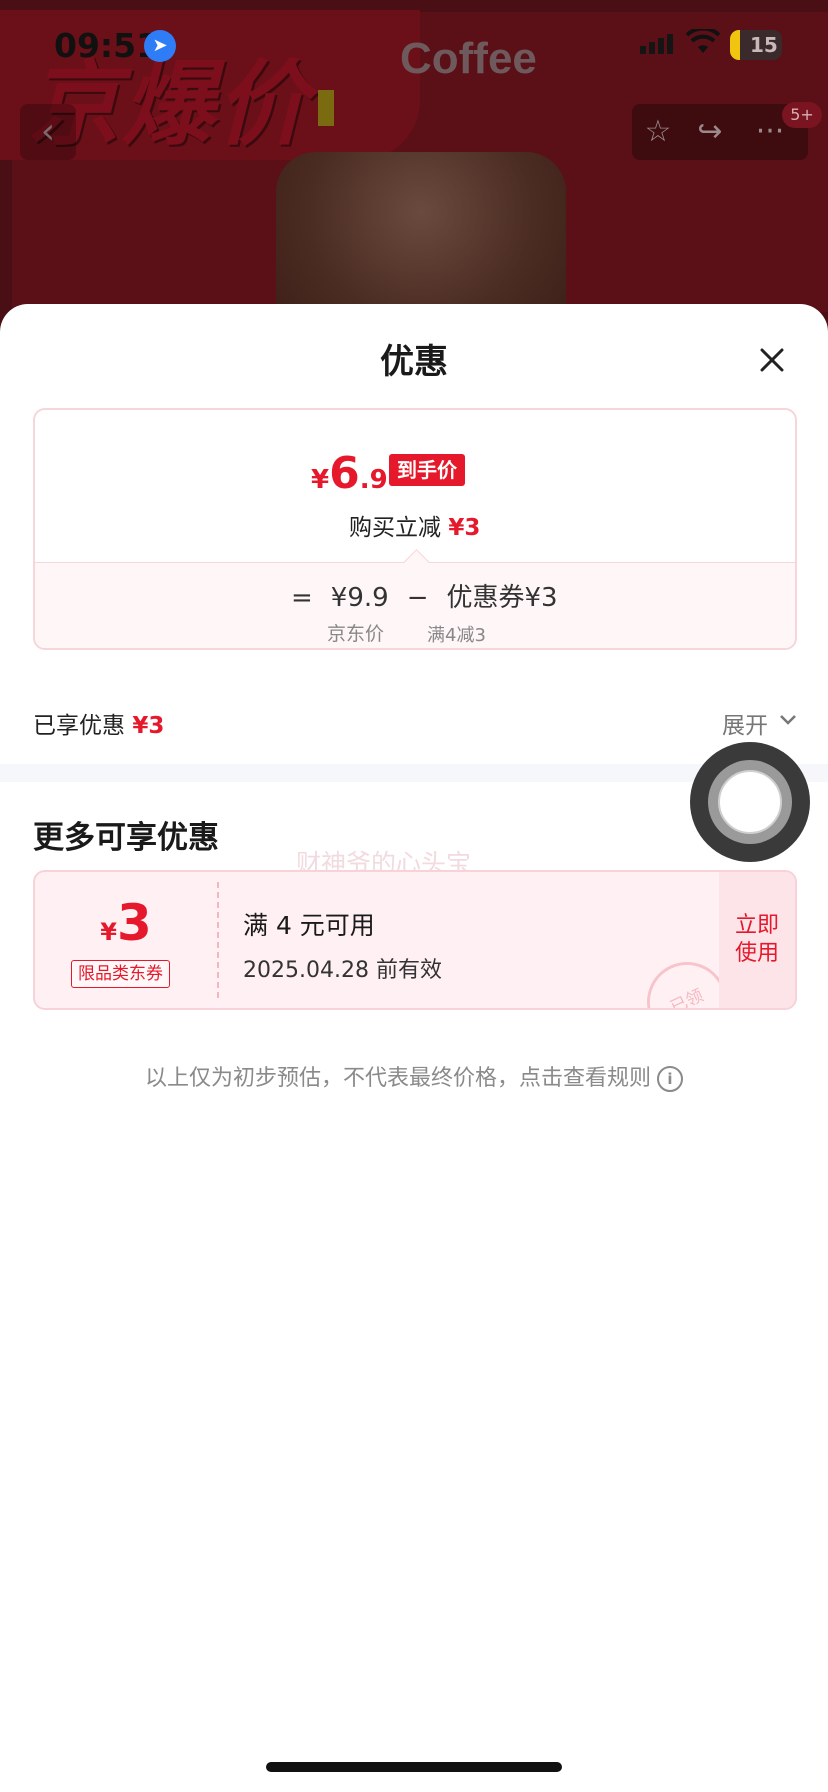  Describe the element at coordinates (745, 723) in the screenshot. I see `expand-button: 展开` at that location.